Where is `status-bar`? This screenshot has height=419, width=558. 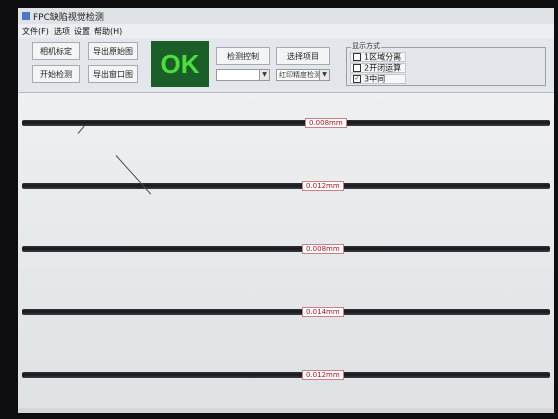
status-bar is located at coordinates (286, 410).